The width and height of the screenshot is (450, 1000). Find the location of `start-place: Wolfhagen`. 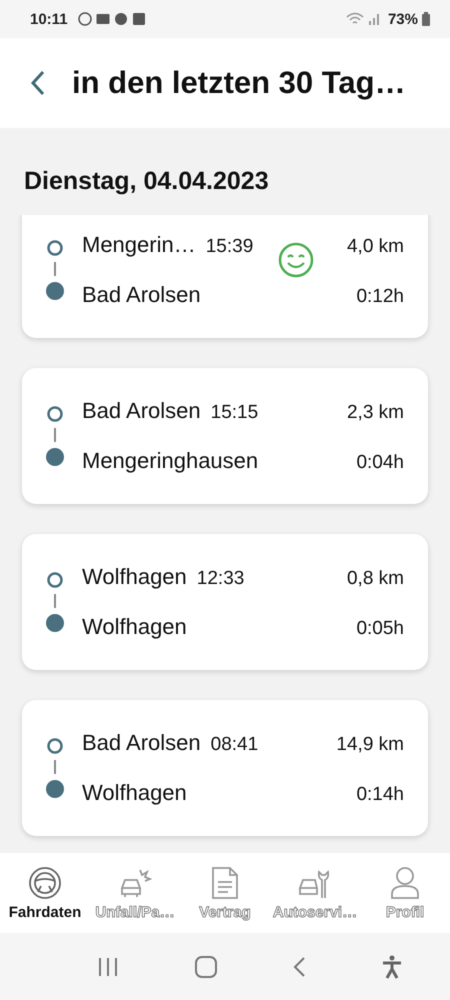

start-place: Wolfhagen is located at coordinates (134, 577).